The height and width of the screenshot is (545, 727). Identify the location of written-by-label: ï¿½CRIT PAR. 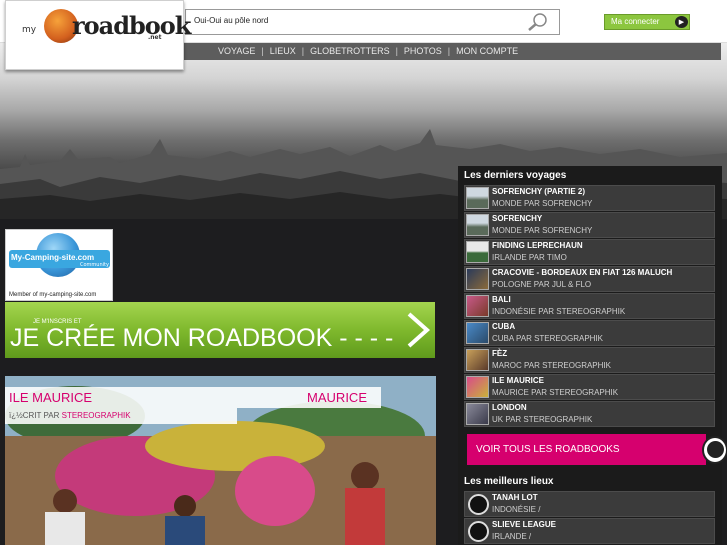
(34, 415).